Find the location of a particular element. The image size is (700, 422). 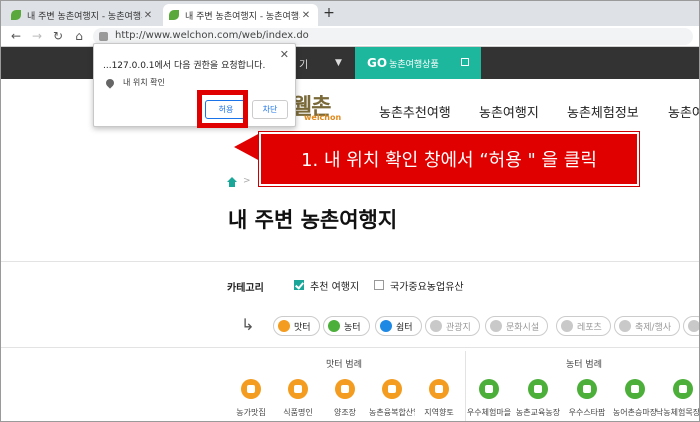

permission-message: ...127.0.0.1에서 다음 권한을 요청합니다. is located at coordinates (184, 66).